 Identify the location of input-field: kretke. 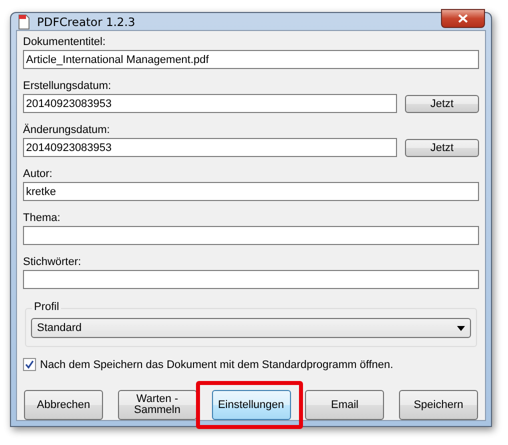
(251, 191).